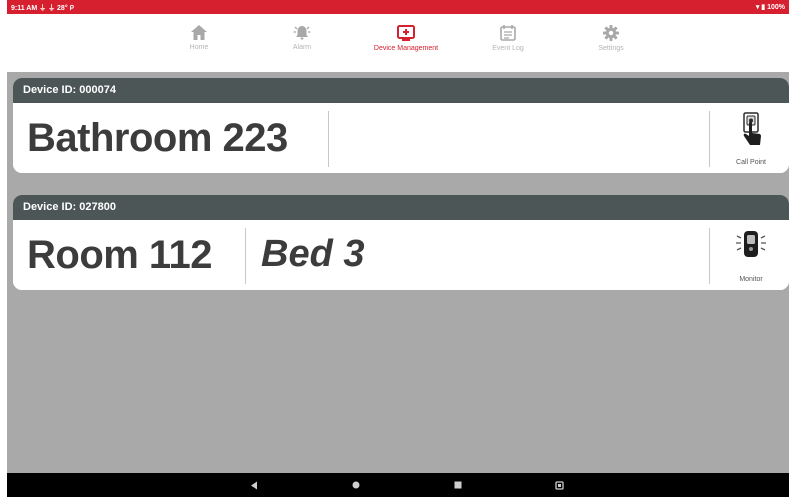 This screenshot has height=497, width=789. What do you see at coordinates (611, 48) in the screenshot?
I see `nav-settings-label: Settings` at bounding box center [611, 48].